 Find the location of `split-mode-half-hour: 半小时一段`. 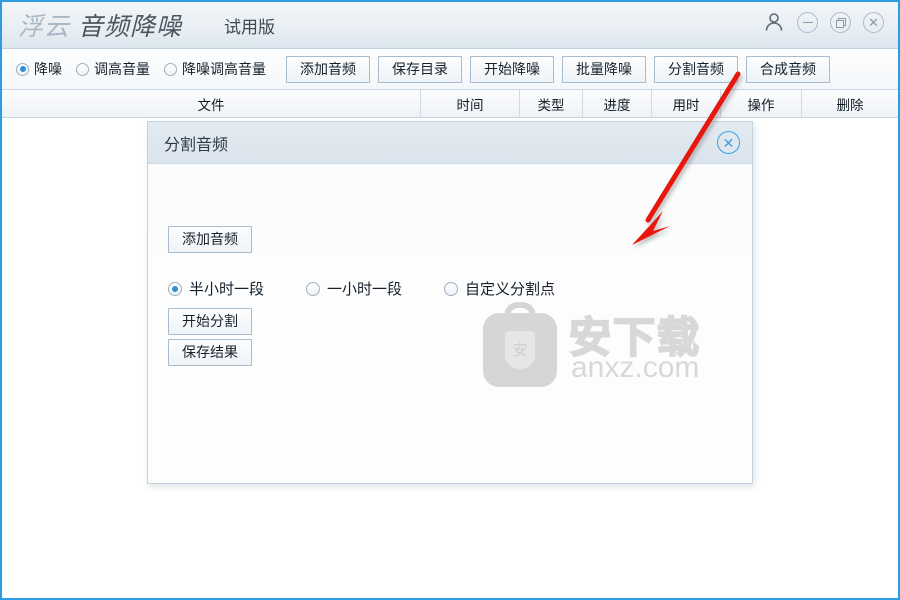

split-mode-half-hour: 半小时一段 is located at coordinates (216, 288).